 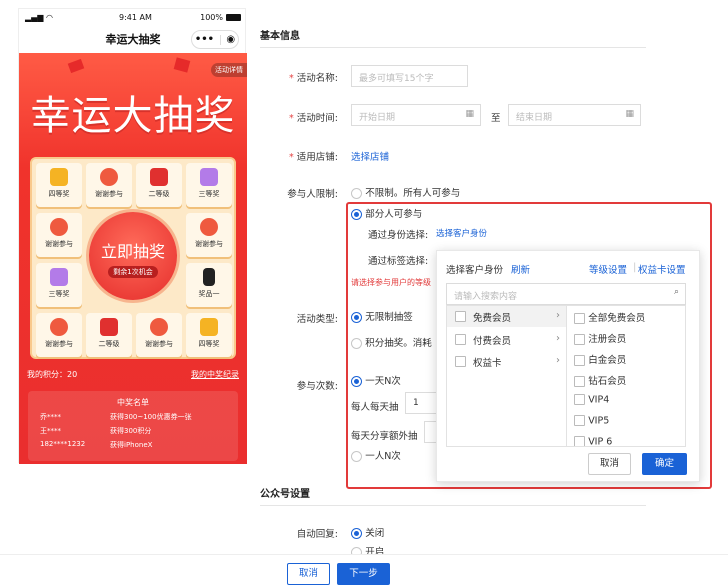 I want to click on cascader-right-item: VIP5, so click(x=591, y=421).